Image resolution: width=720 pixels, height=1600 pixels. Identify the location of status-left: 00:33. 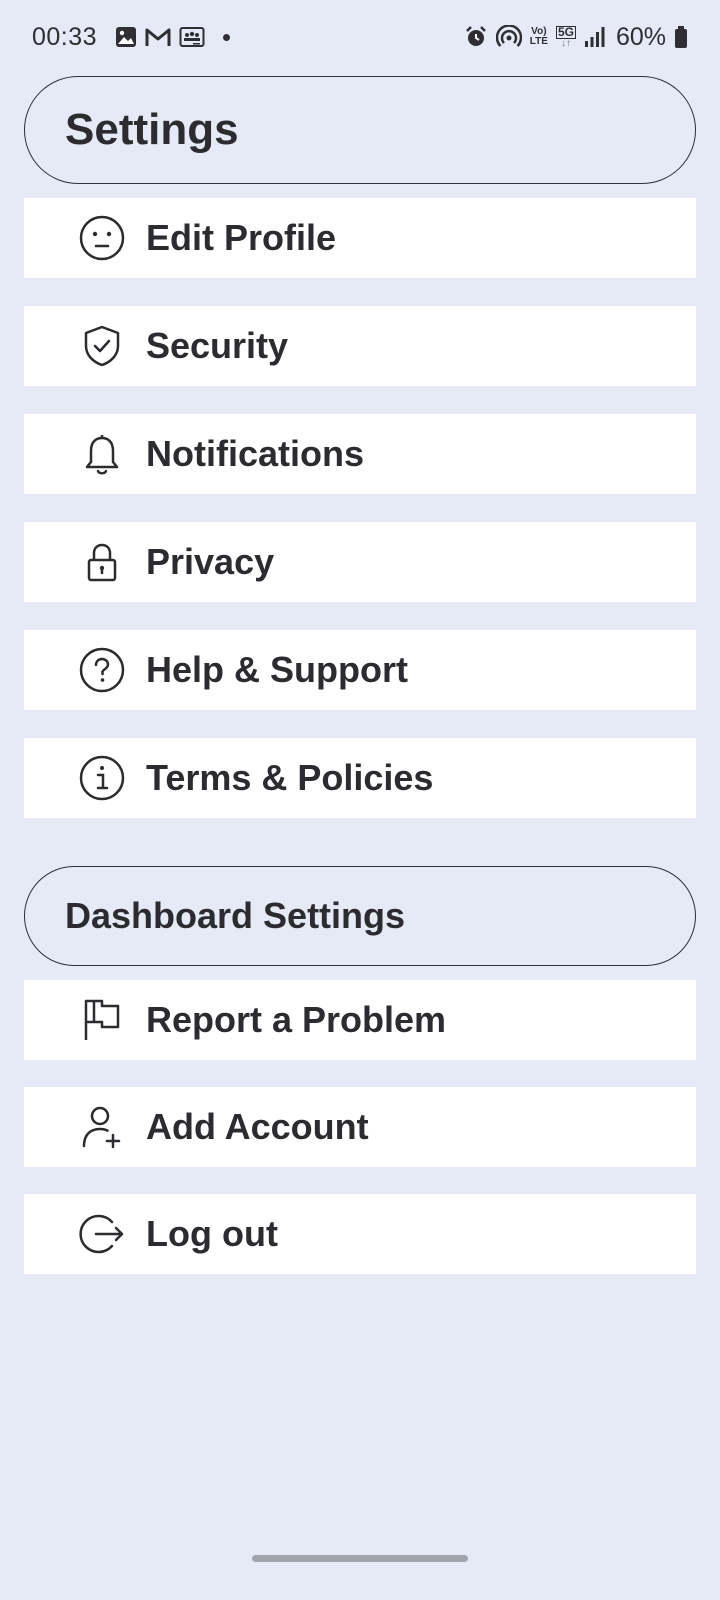
(131, 37).